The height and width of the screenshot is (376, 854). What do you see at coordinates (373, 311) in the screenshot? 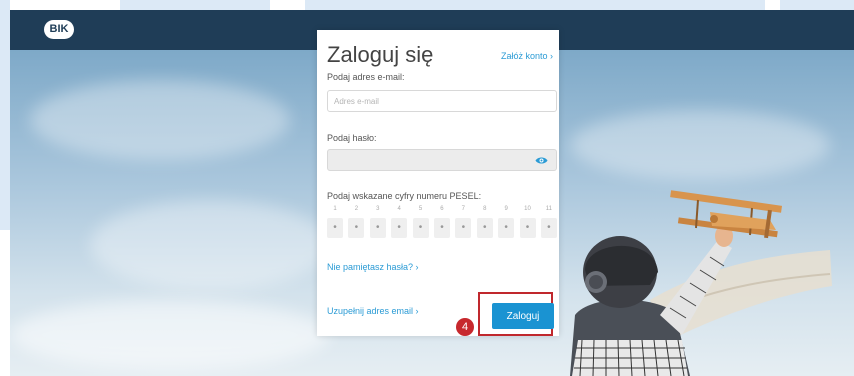
I see `complete-email-link: Uzupełnij adres email ›` at bounding box center [373, 311].